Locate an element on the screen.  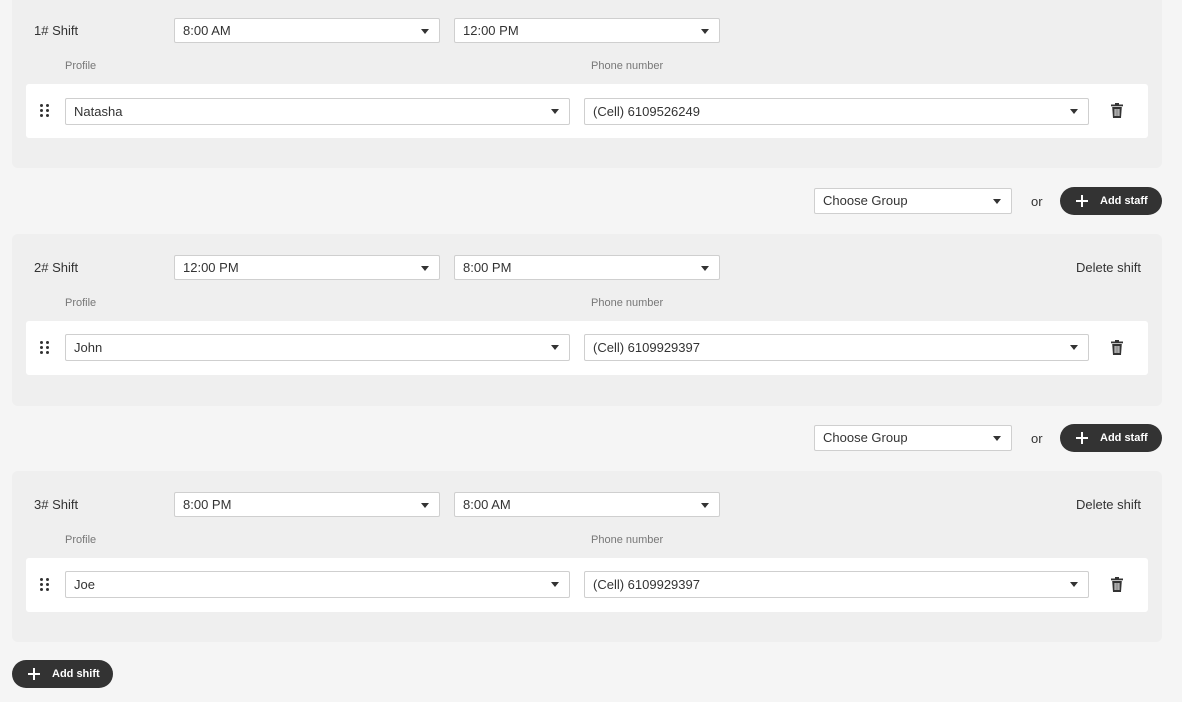
profile-select: John is located at coordinates (317, 347).